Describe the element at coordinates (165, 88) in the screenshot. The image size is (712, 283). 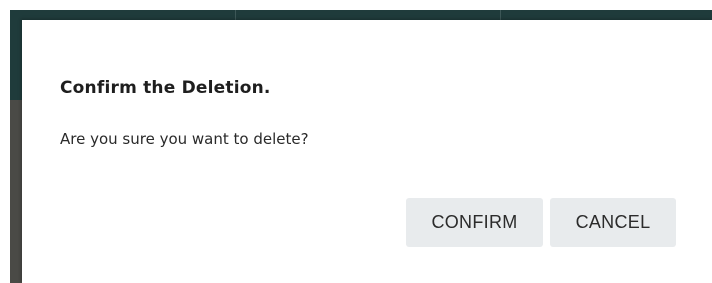
I see `dialog-title: Confirm the Deletion.` at that location.